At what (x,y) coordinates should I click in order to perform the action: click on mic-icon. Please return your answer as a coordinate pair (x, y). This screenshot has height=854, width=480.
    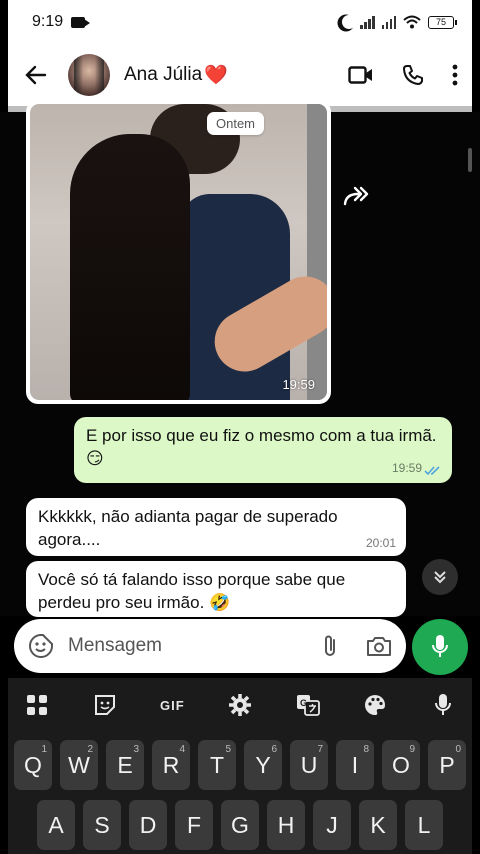
    Looking at the image, I should click on (440, 646).